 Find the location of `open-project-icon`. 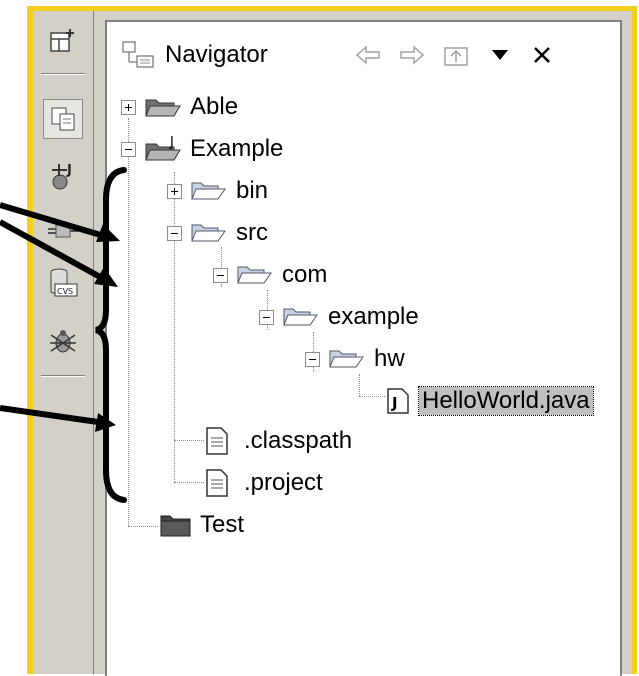

open-project-icon is located at coordinates (163, 108).